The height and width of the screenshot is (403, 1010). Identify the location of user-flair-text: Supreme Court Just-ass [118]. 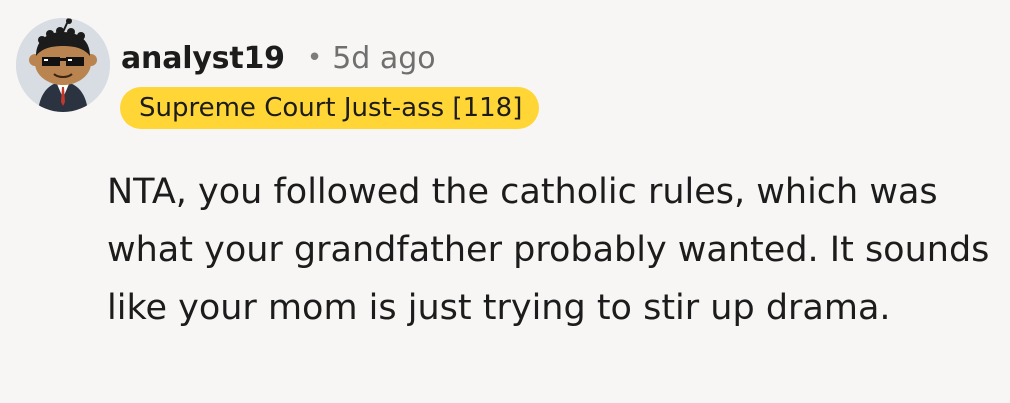
(331, 108).